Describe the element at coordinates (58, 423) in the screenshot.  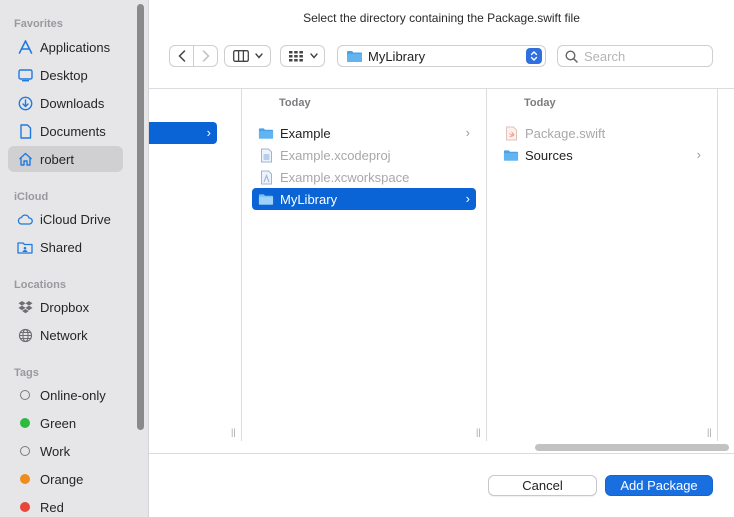
I see `sidebar-item-label: Green` at that location.